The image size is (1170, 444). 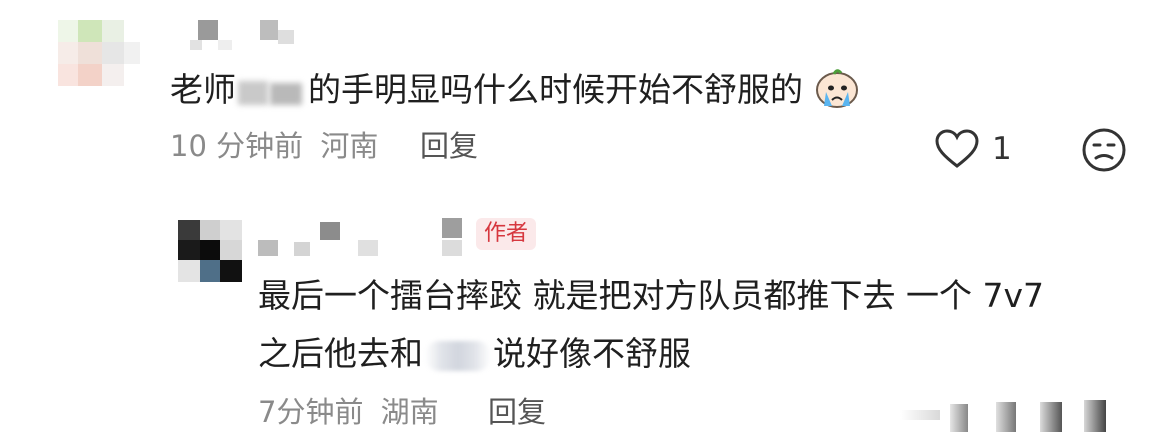 What do you see at coordinates (210, 251) in the screenshot?
I see `reply-avatar` at bounding box center [210, 251].